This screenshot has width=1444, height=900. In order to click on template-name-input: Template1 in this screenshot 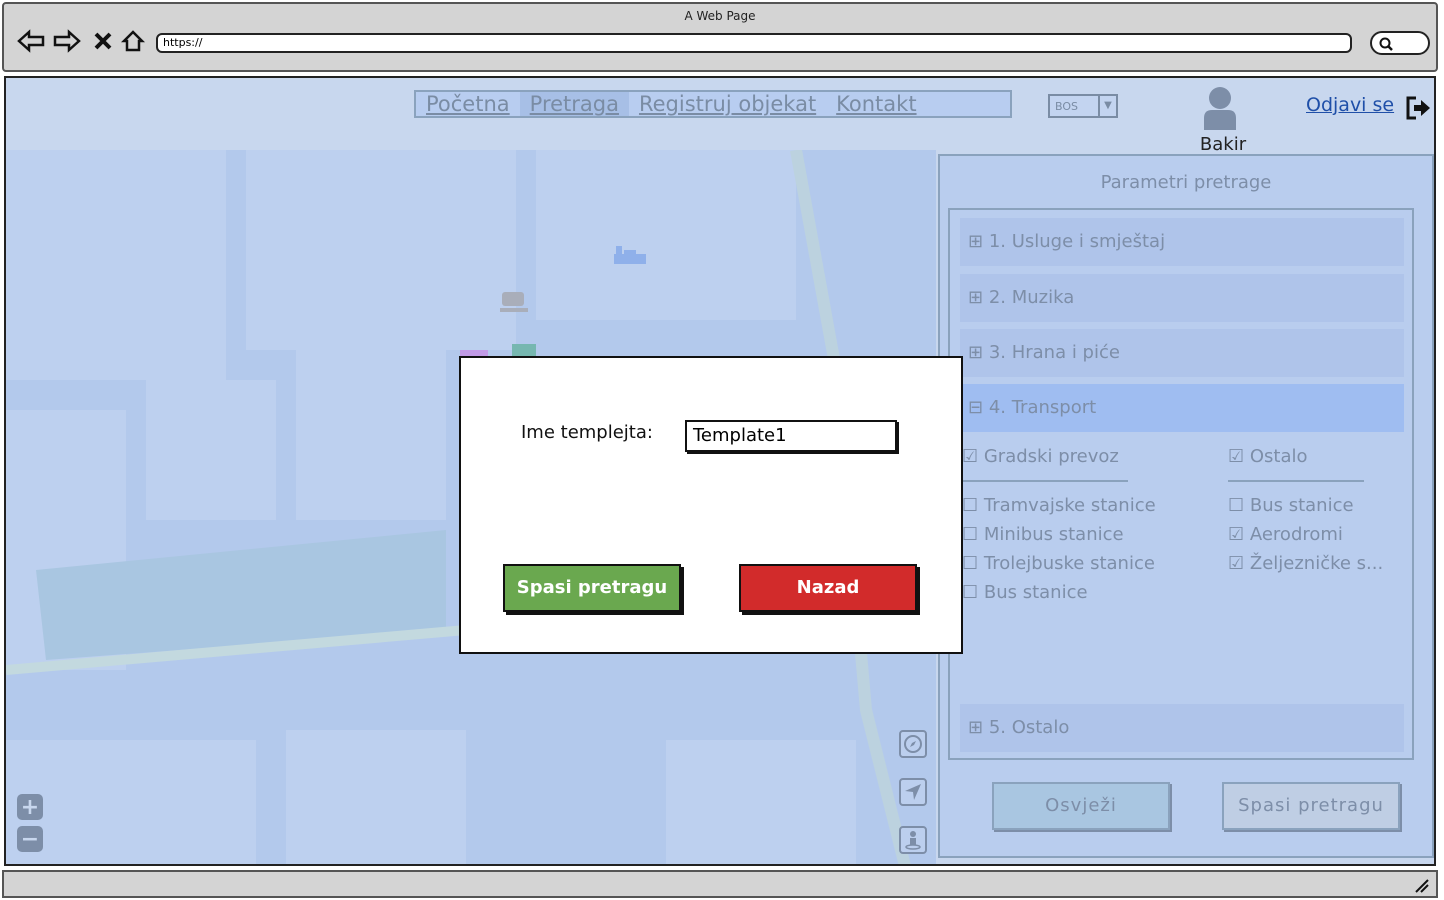, I will do `click(791, 436)`.